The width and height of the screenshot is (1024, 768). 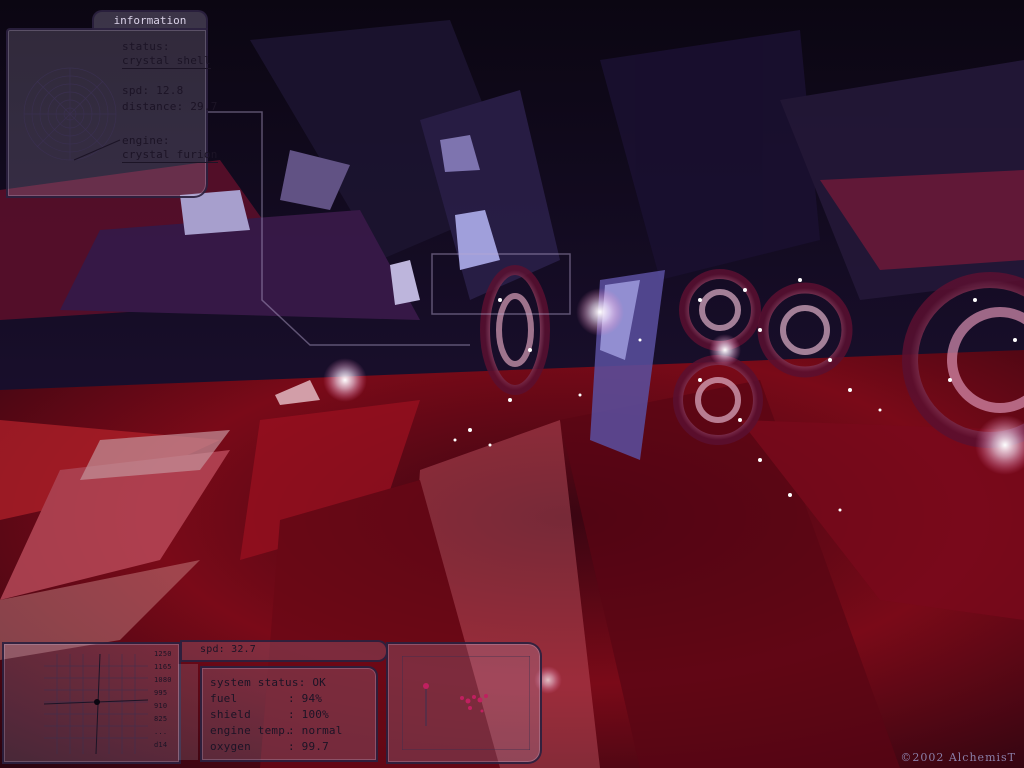 What do you see at coordinates (305, 698) in the screenshot?
I see `fuel-value: : 94%` at bounding box center [305, 698].